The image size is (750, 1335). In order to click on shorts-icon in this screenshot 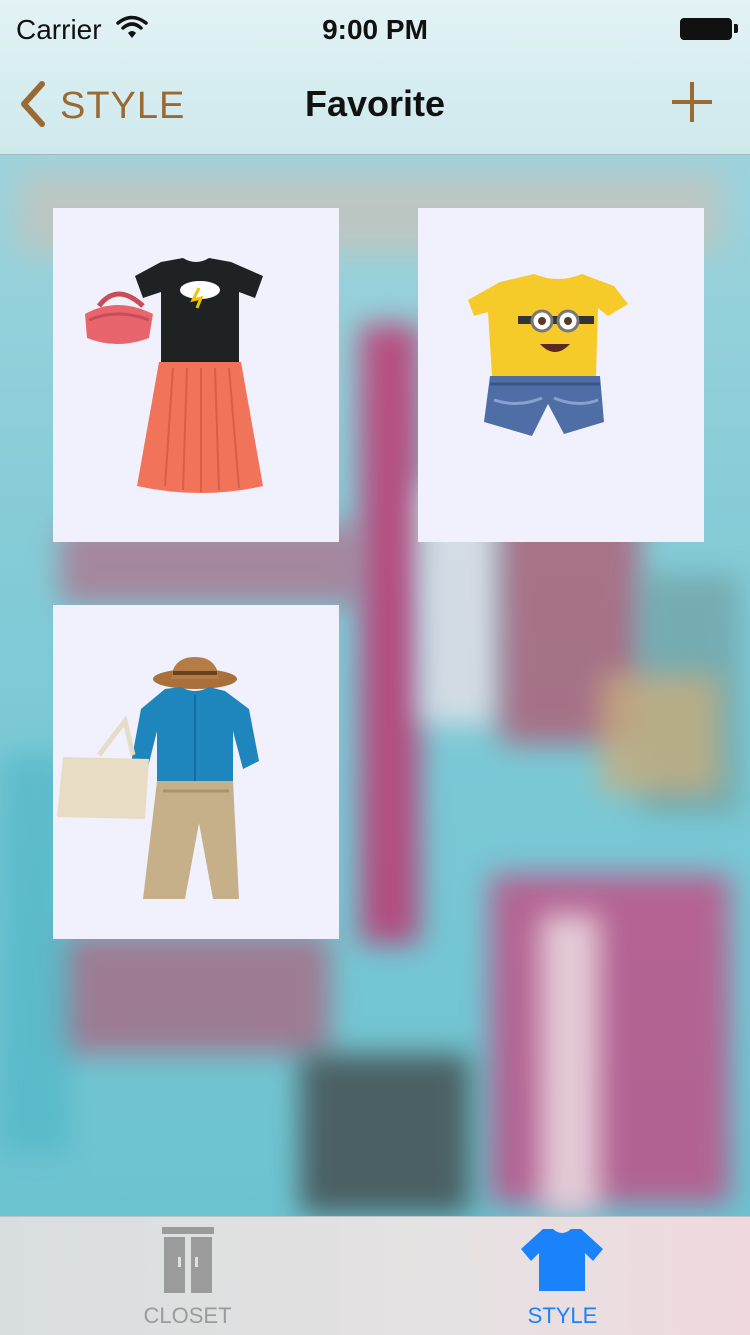, I will do `click(544, 406)`.